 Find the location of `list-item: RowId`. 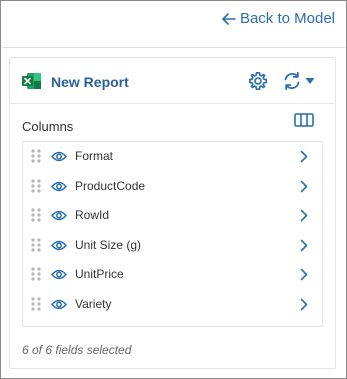

list-item: RowId is located at coordinates (172, 215).